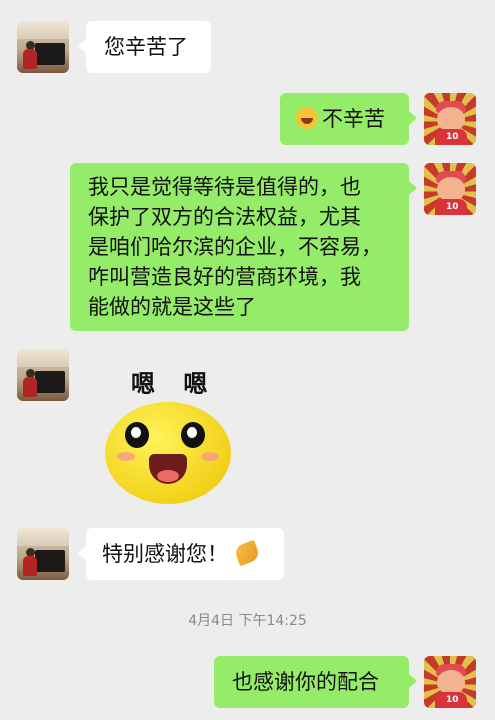  I want to click on message-bubble: 也感谢你的配合, so click(315, 682).